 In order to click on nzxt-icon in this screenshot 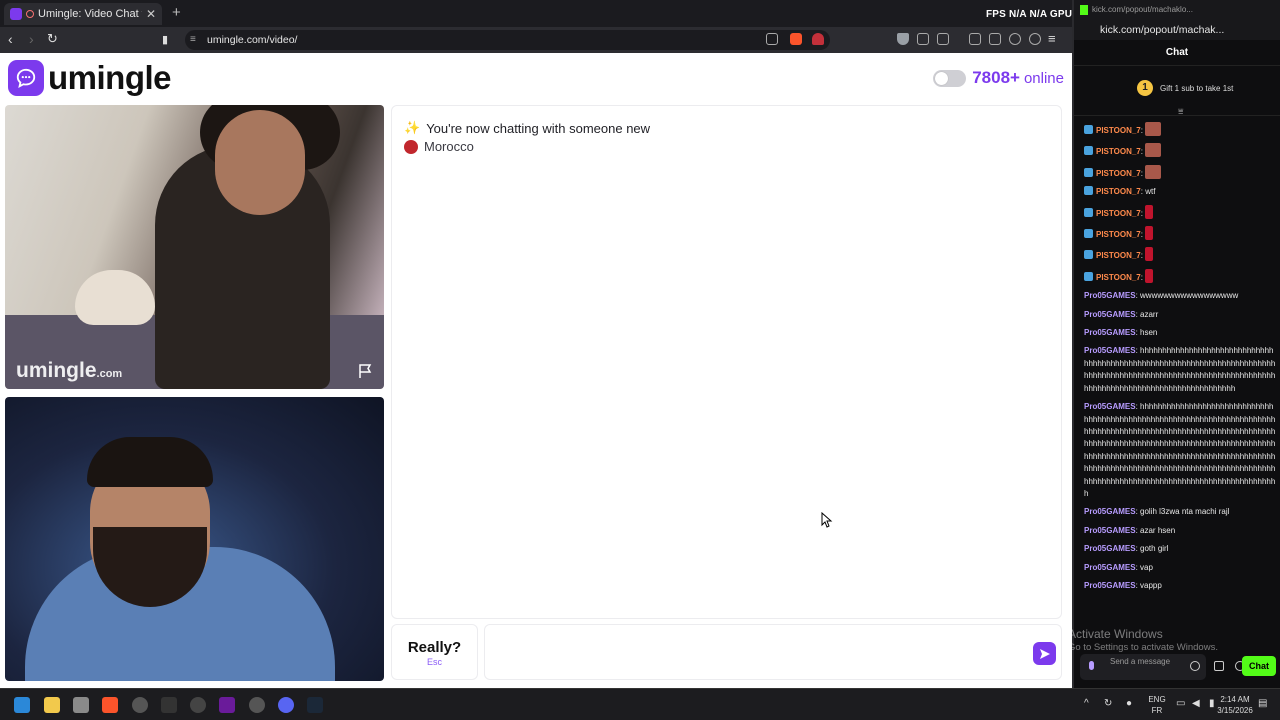, I will do `click(227, 705)`.